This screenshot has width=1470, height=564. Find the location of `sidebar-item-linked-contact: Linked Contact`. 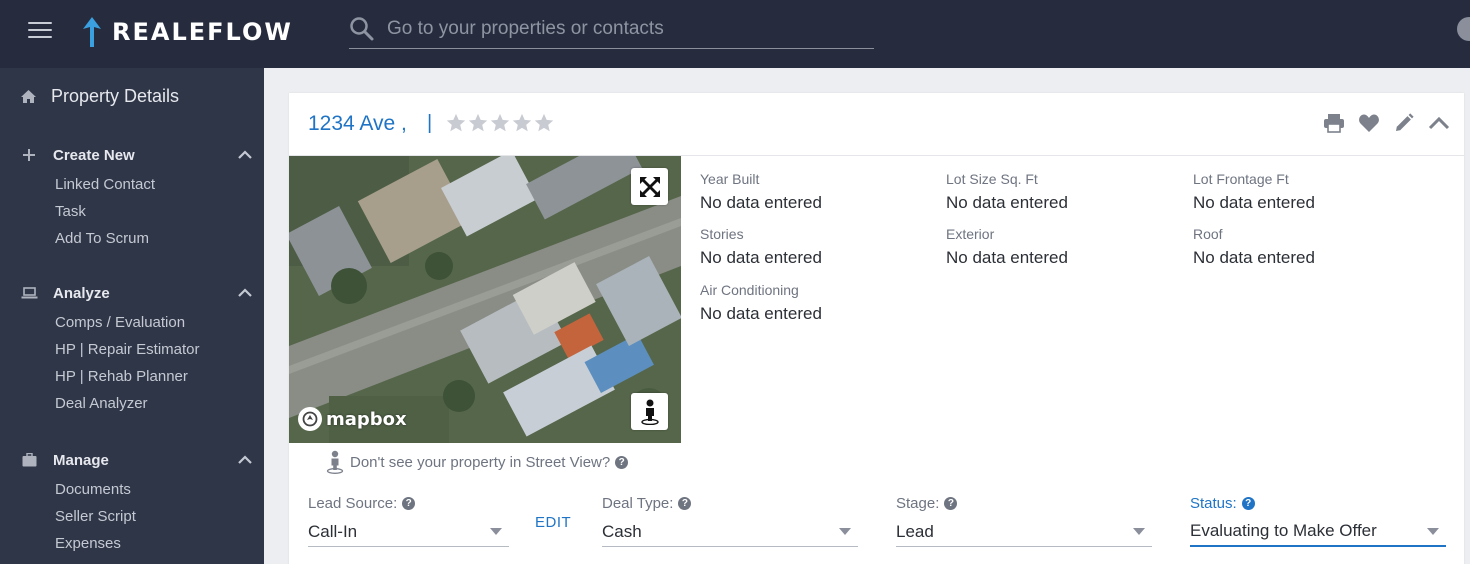

sidebar-item-linked-contact: Linked Contact is located at coordinates (136, 184).